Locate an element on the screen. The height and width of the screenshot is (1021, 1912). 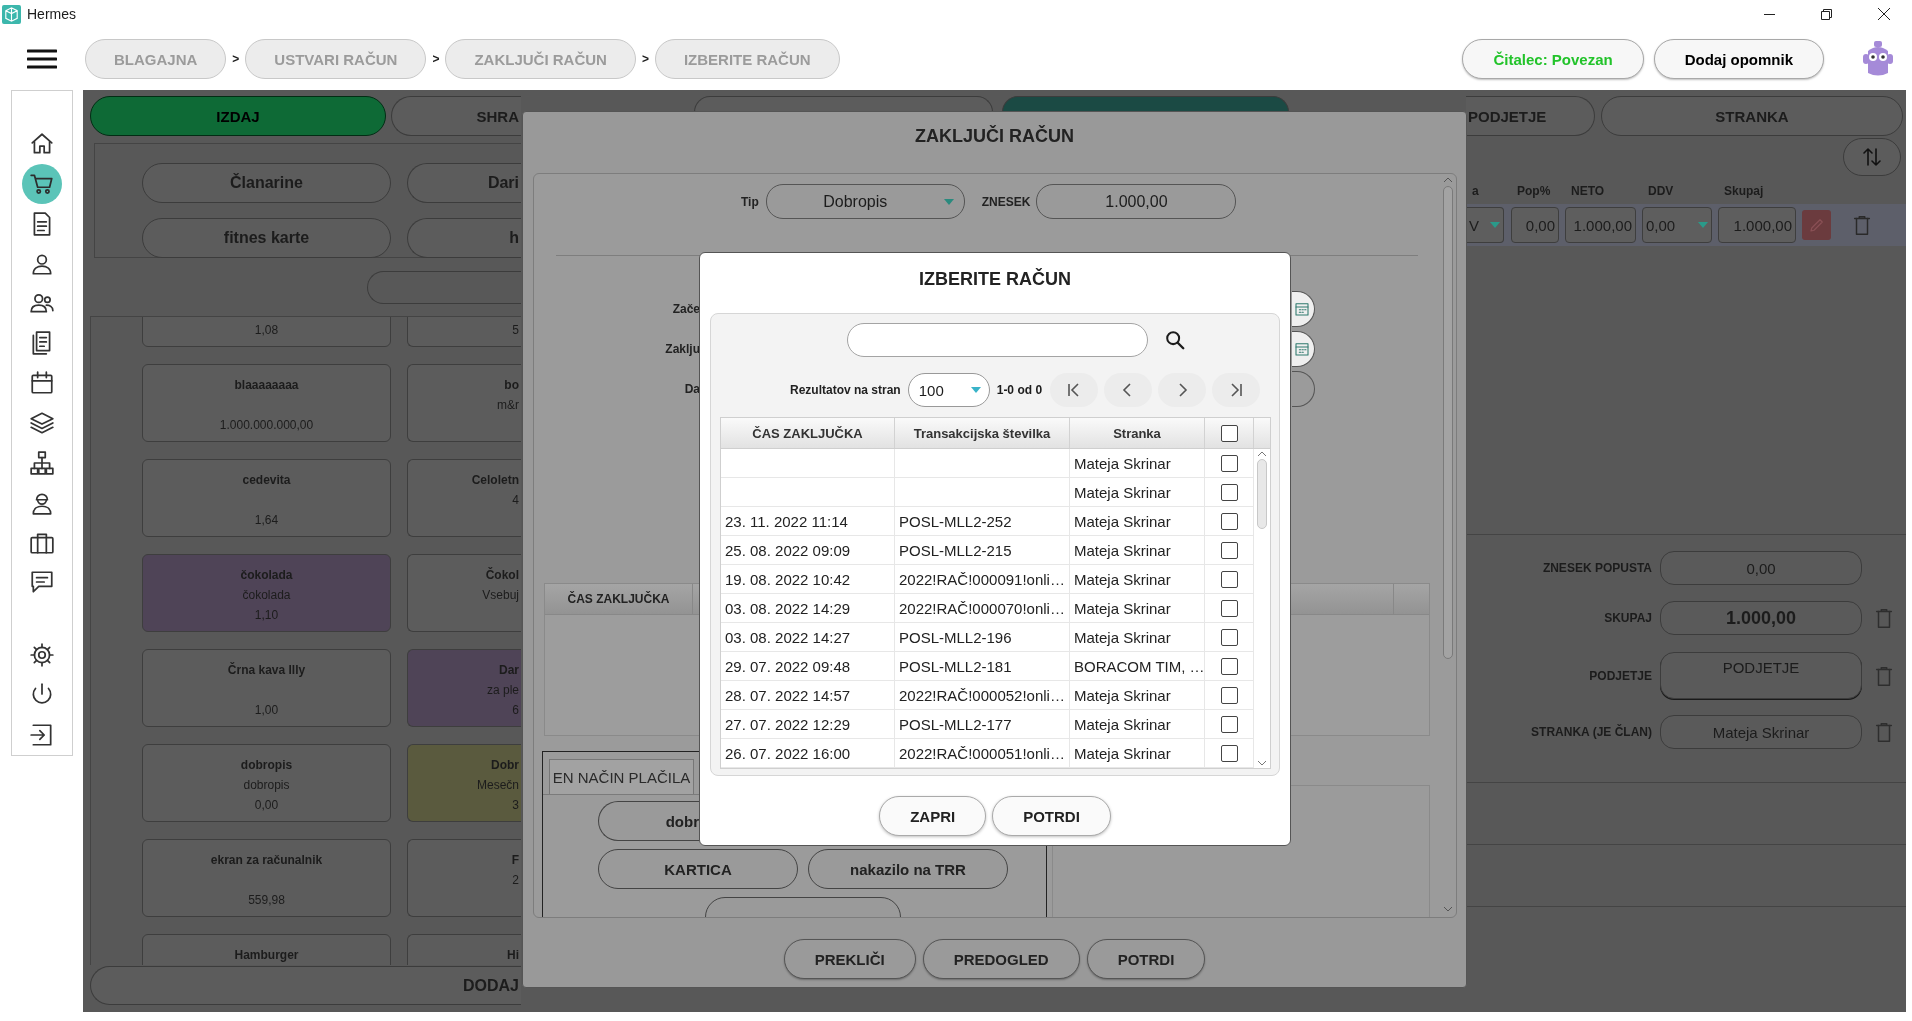
product-card: F 2 is located at coordinates (464, 878).